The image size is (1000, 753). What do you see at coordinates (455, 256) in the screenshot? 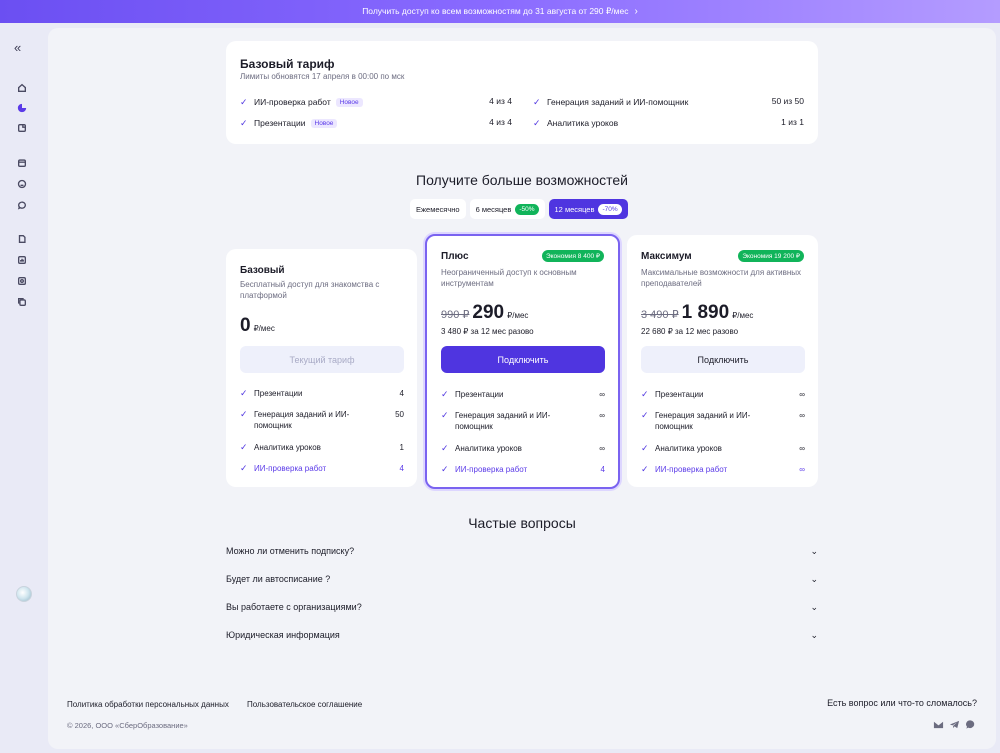
I see `plan-name: Плюс` at bounding box center [455, 256].